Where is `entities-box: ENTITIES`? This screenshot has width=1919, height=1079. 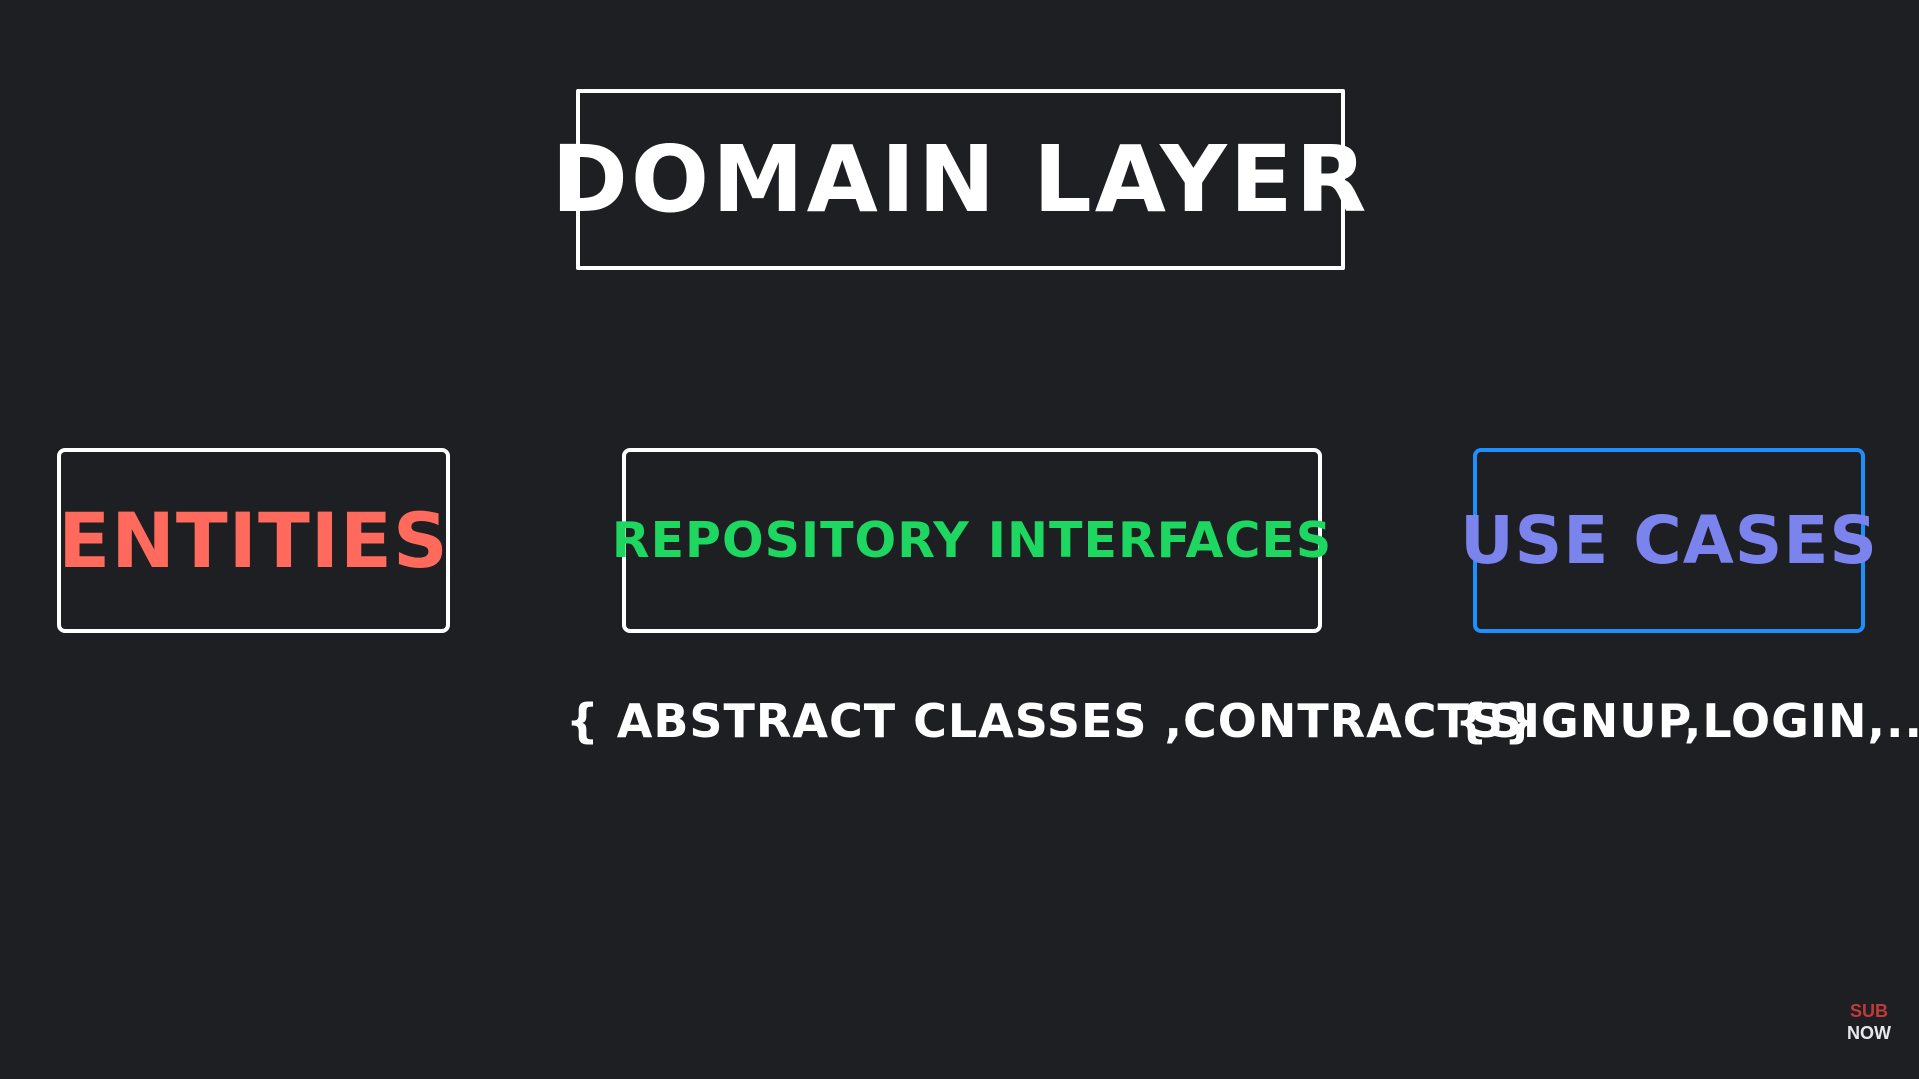
entities-box: ENTITIES is located at coordinates (253, 540).